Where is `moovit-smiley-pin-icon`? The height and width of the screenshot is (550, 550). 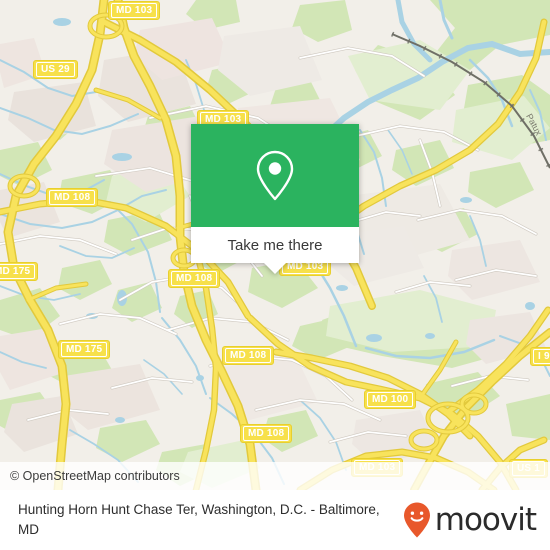 moovit-smiley-pin-icon is located at coordinates (416, 520).